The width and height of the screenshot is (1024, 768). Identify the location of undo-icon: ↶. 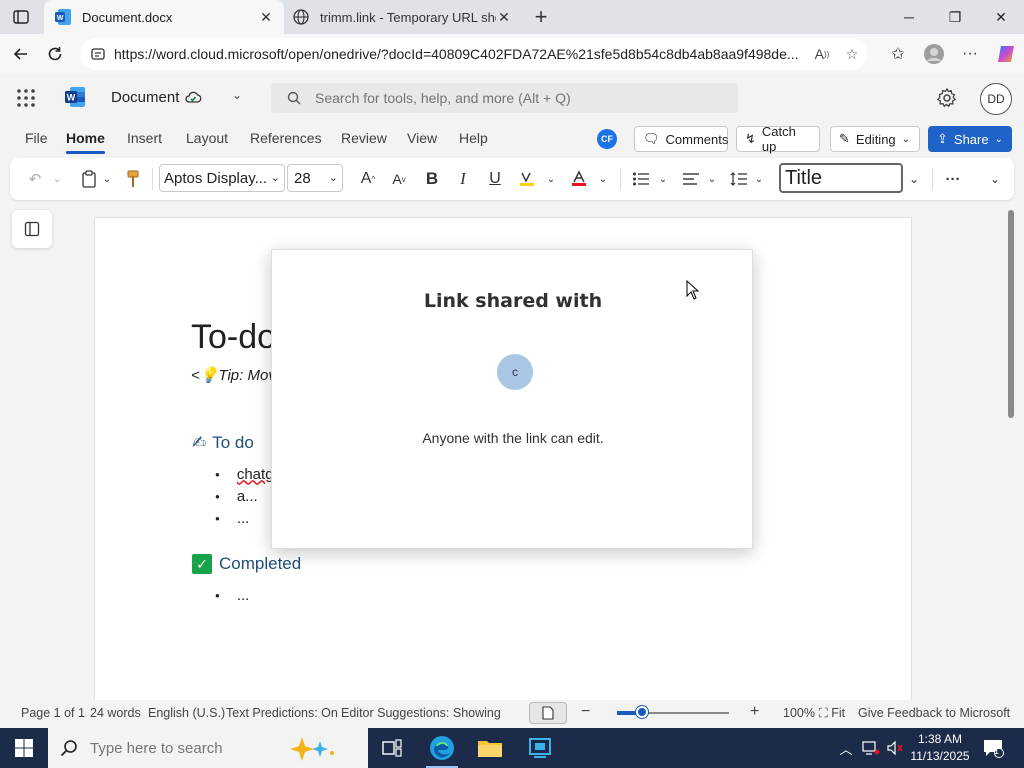
(35, 179).